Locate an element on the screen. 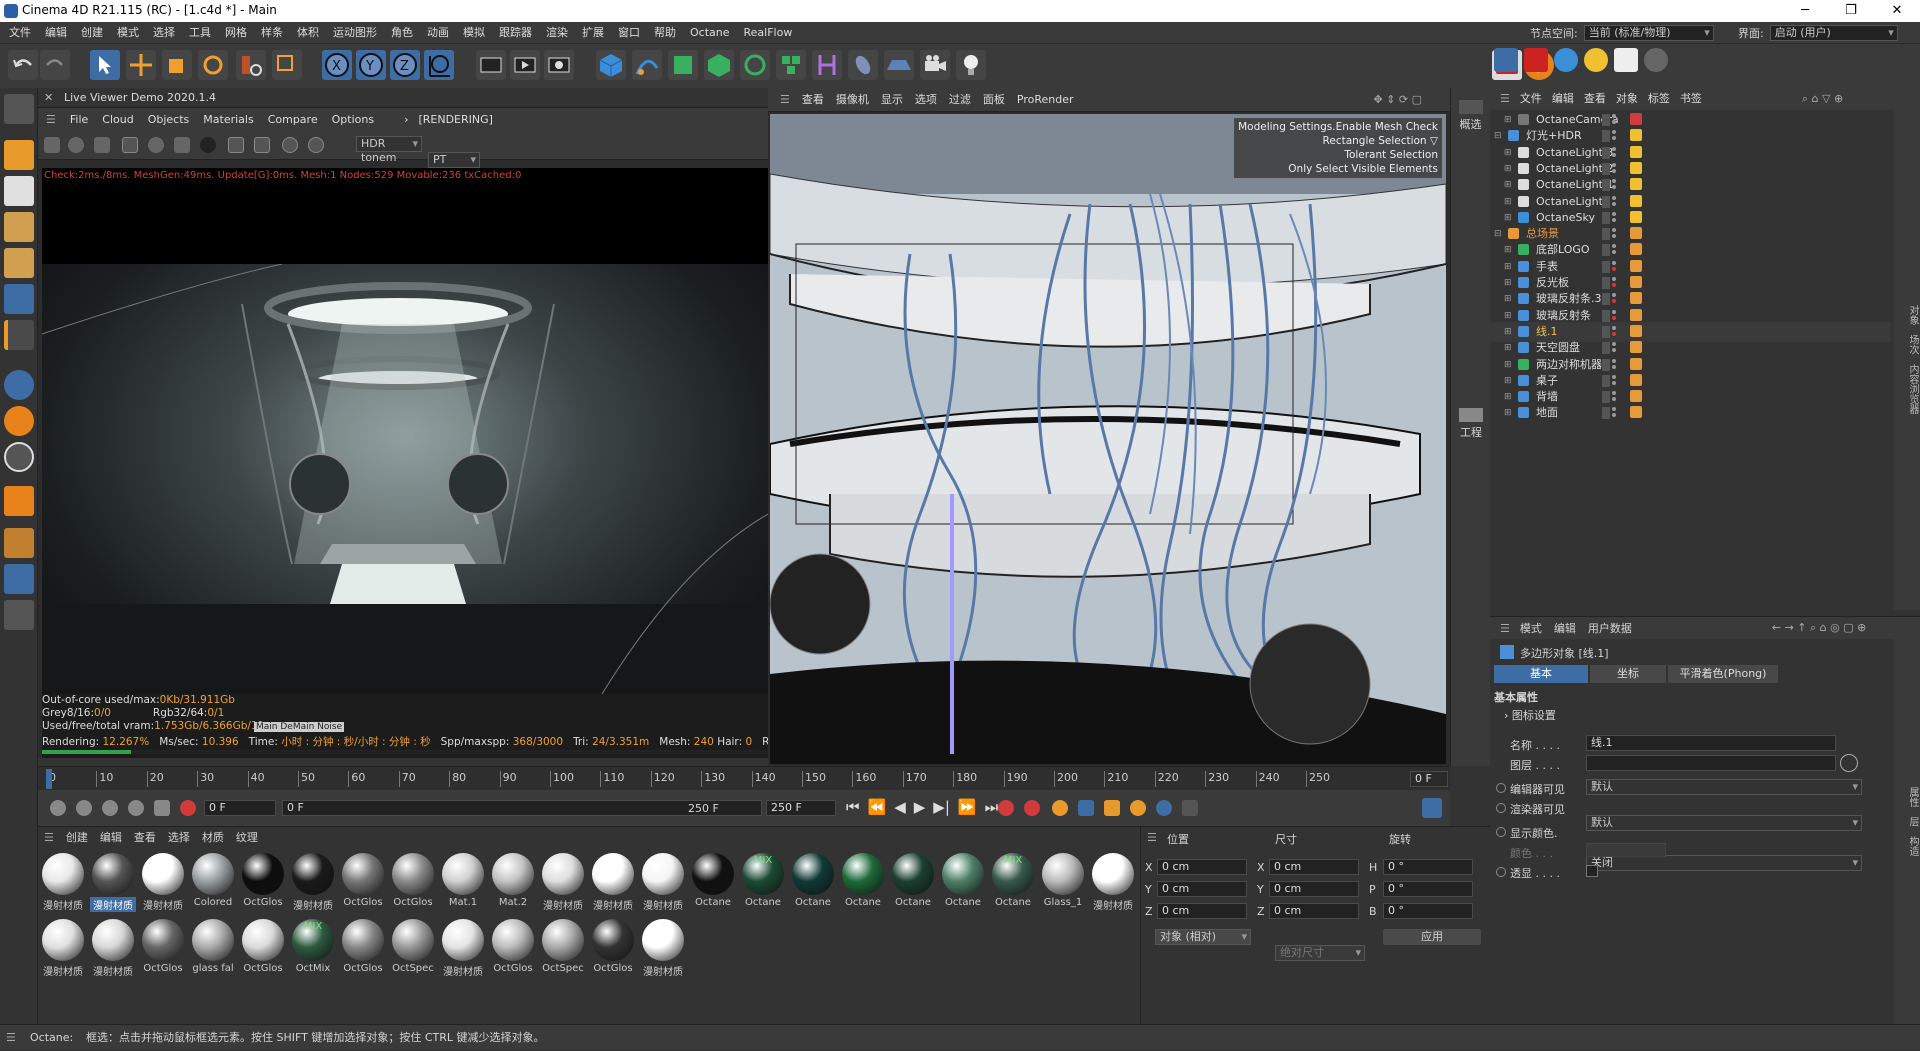 The width and height of the screenshot is (1920, 1051). key-pla-icon is located at coordinates (1190, 808).